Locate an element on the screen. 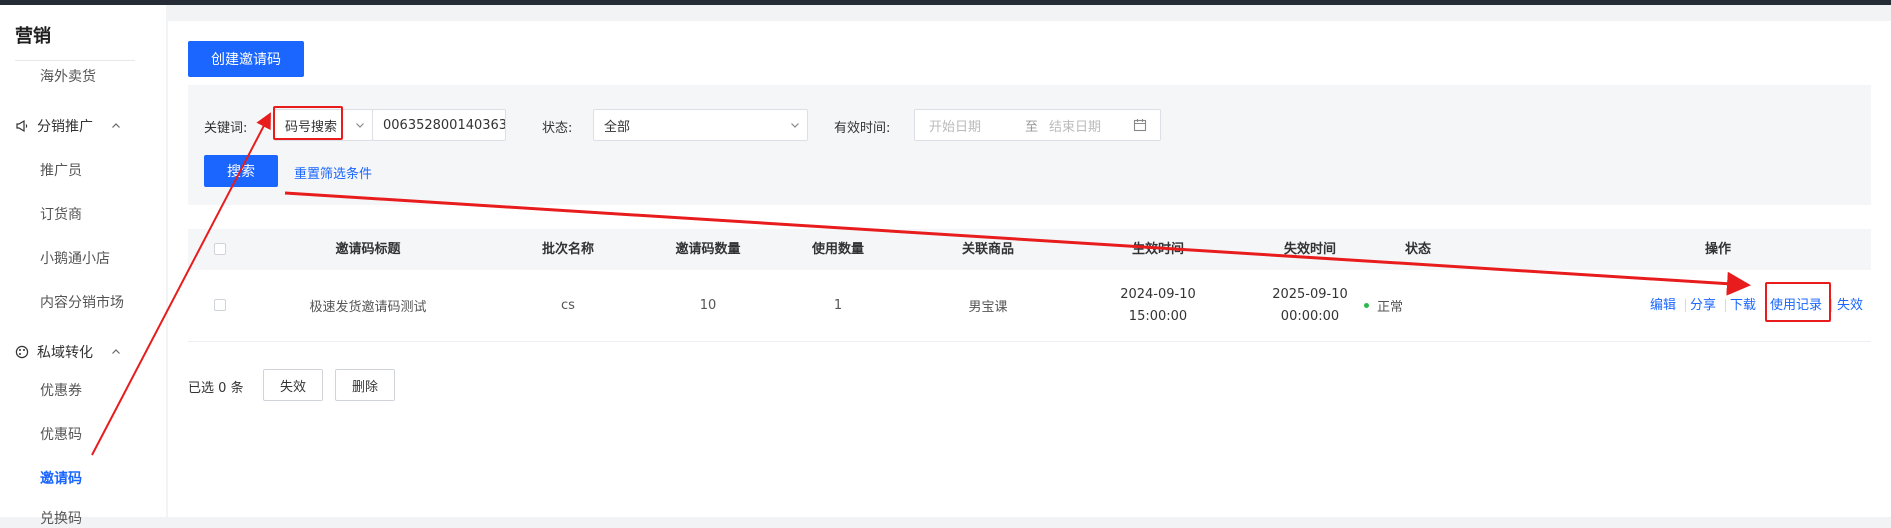 This screenshot has width=1891, height=528. start-time: 15:00:00 is located at coordinates (1158, 316).